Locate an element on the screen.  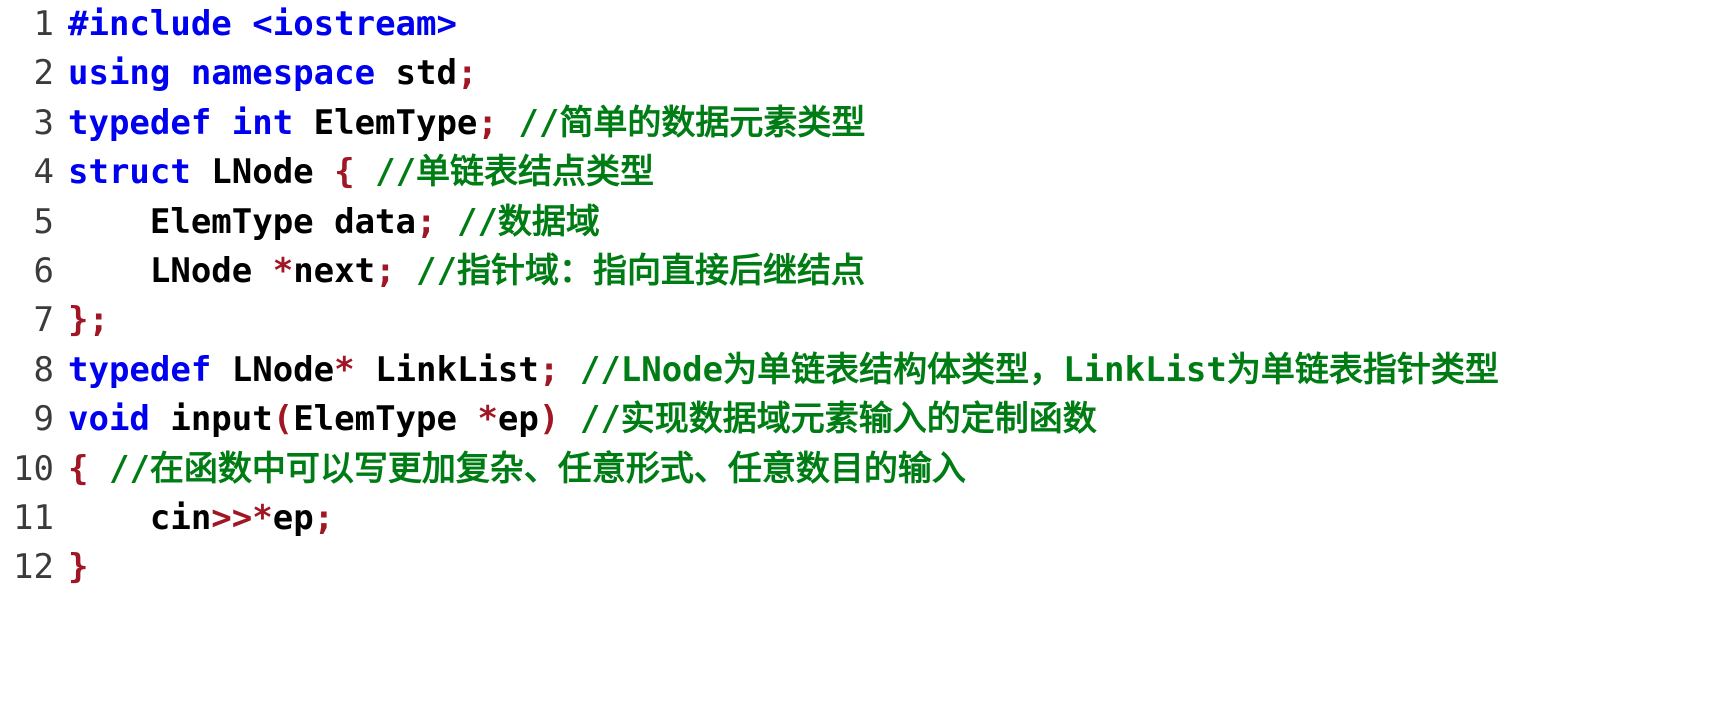
code-token-comment: //简单的数据元素类型 is located at coordinates (692, 122).